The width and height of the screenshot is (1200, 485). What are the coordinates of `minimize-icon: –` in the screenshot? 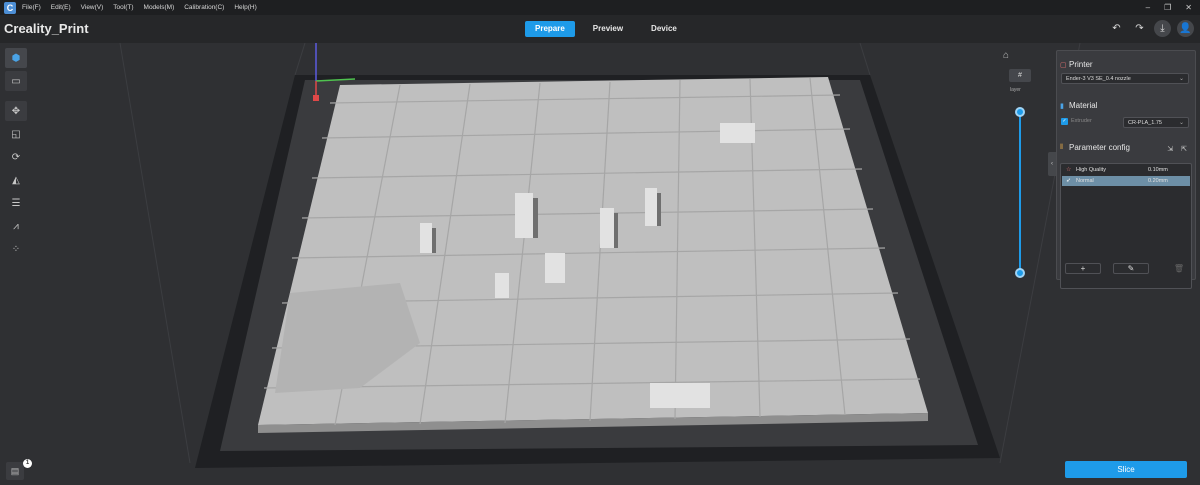 It's located at (1148, 7).